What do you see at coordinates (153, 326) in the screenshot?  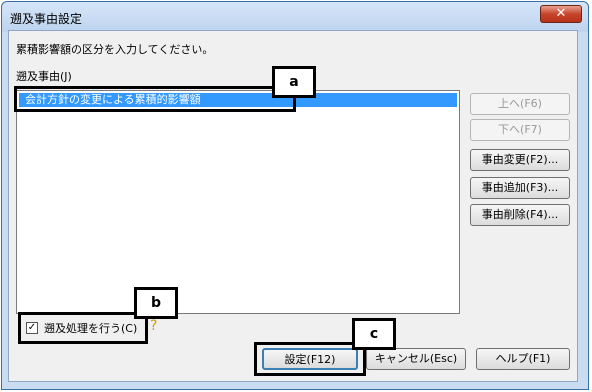 I see `question-key-icon: ?` at bounding box center [153, 326].